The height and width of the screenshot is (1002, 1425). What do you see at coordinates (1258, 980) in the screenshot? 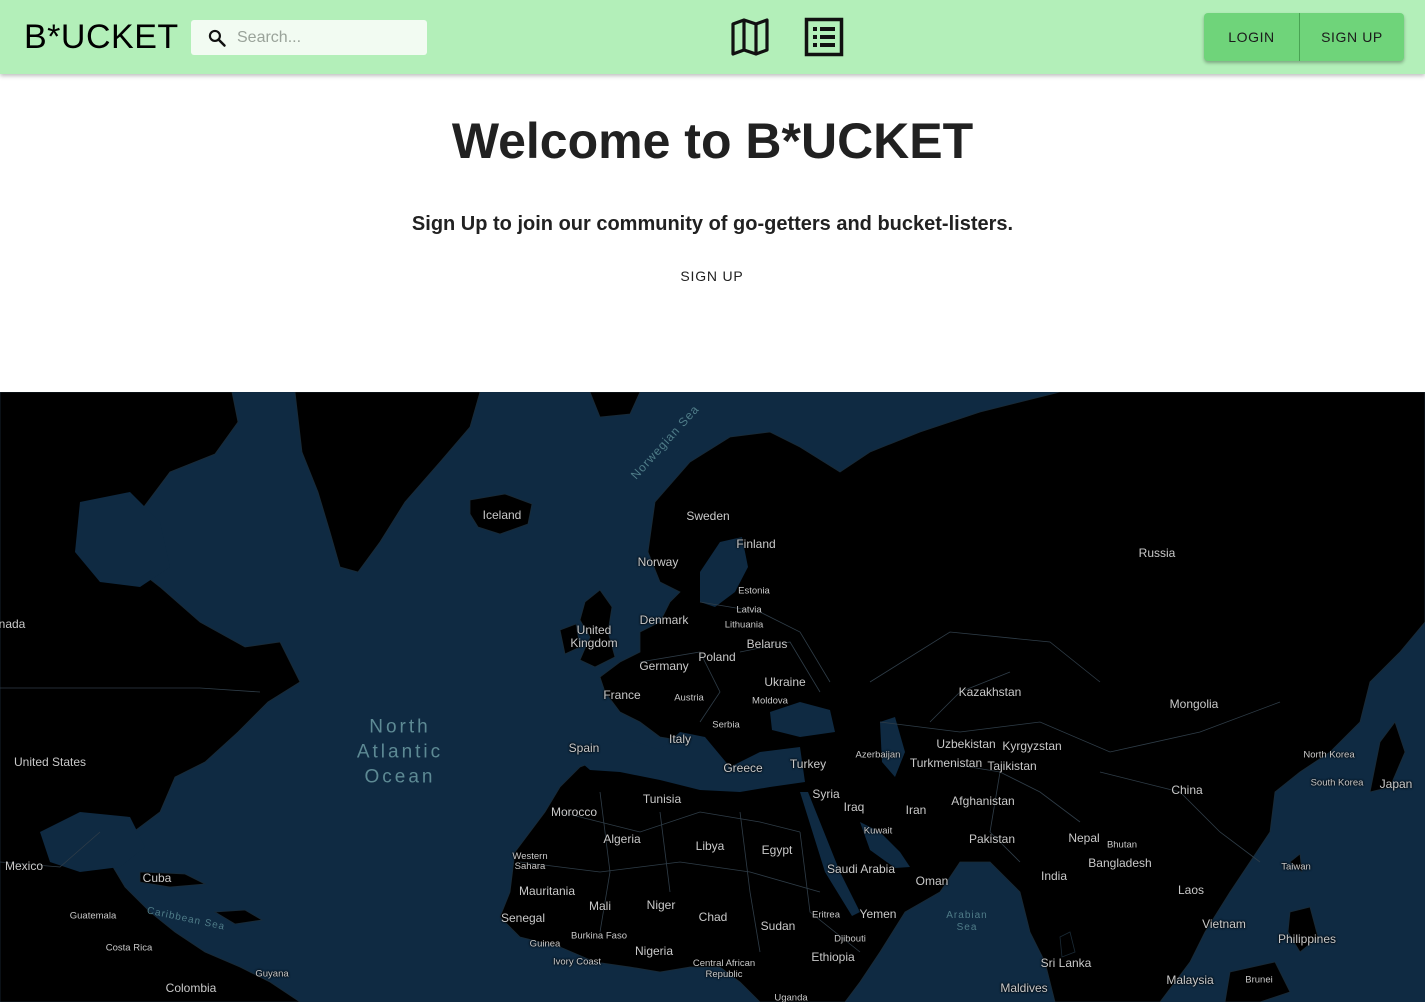
I see `country-label: Brunei` at bounding box center [1258, 980].